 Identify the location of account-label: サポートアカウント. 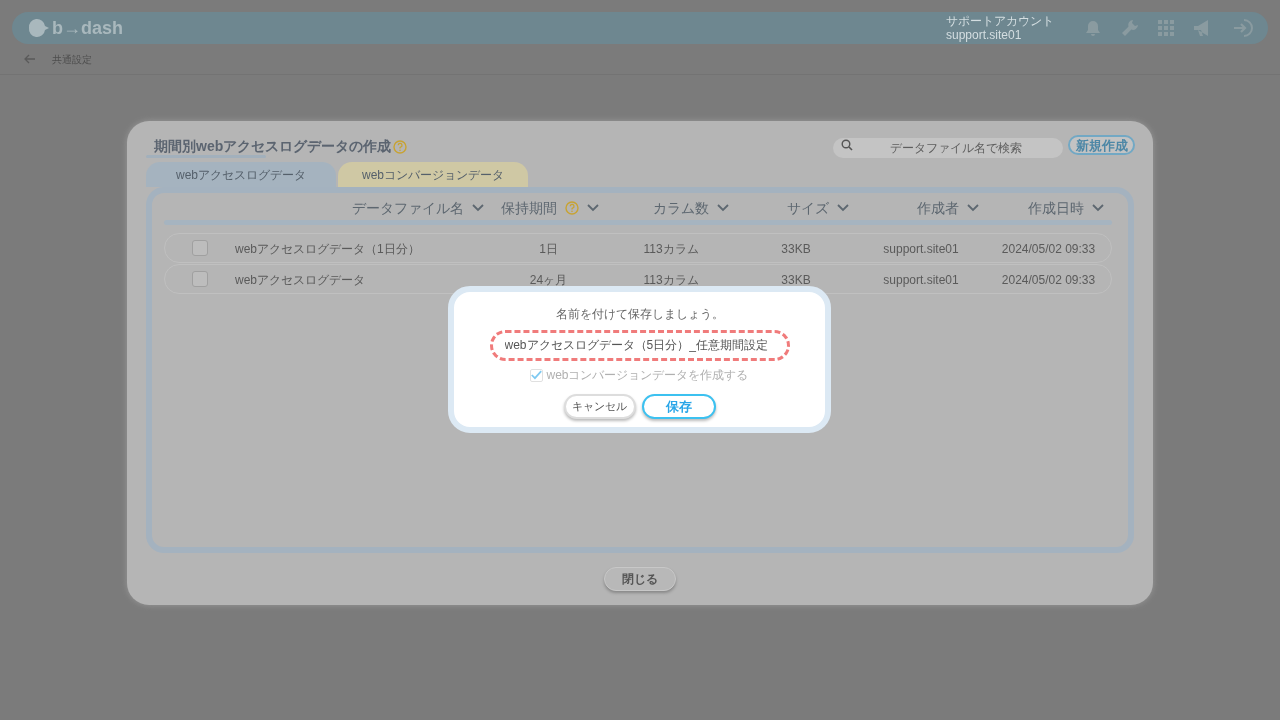
(1000, 21).